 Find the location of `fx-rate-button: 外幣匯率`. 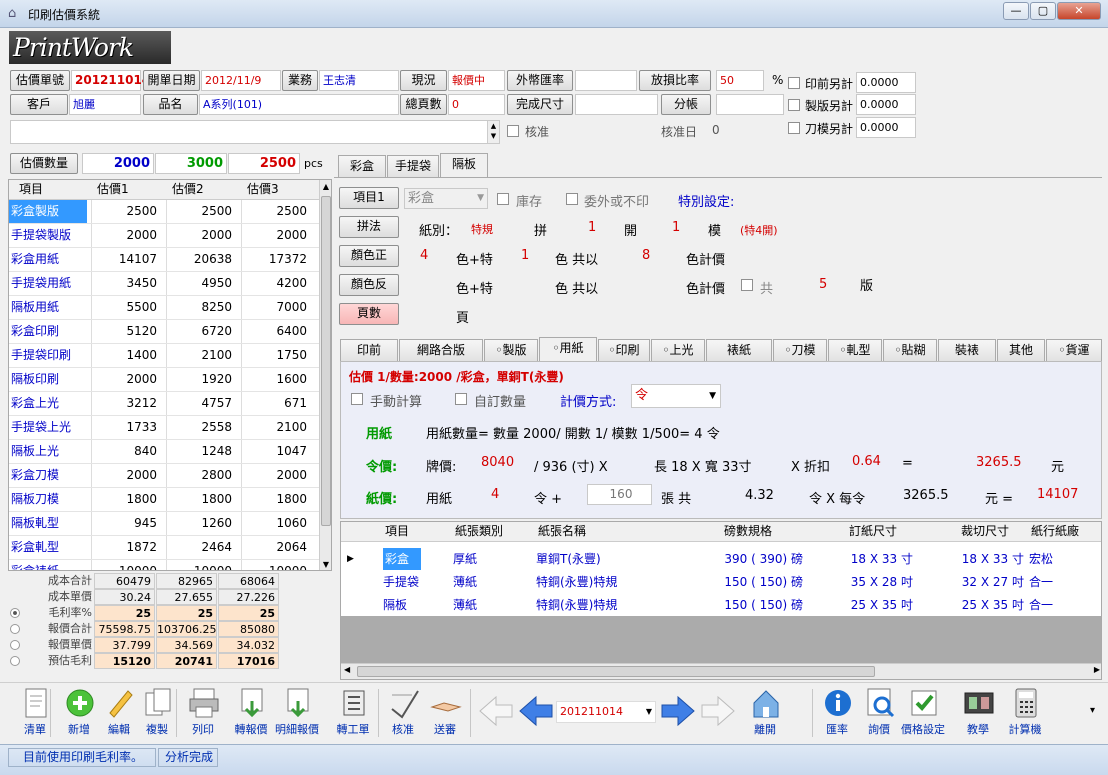

fx-rate-button: 外幣匯率 is located at coordinates (540, 80).